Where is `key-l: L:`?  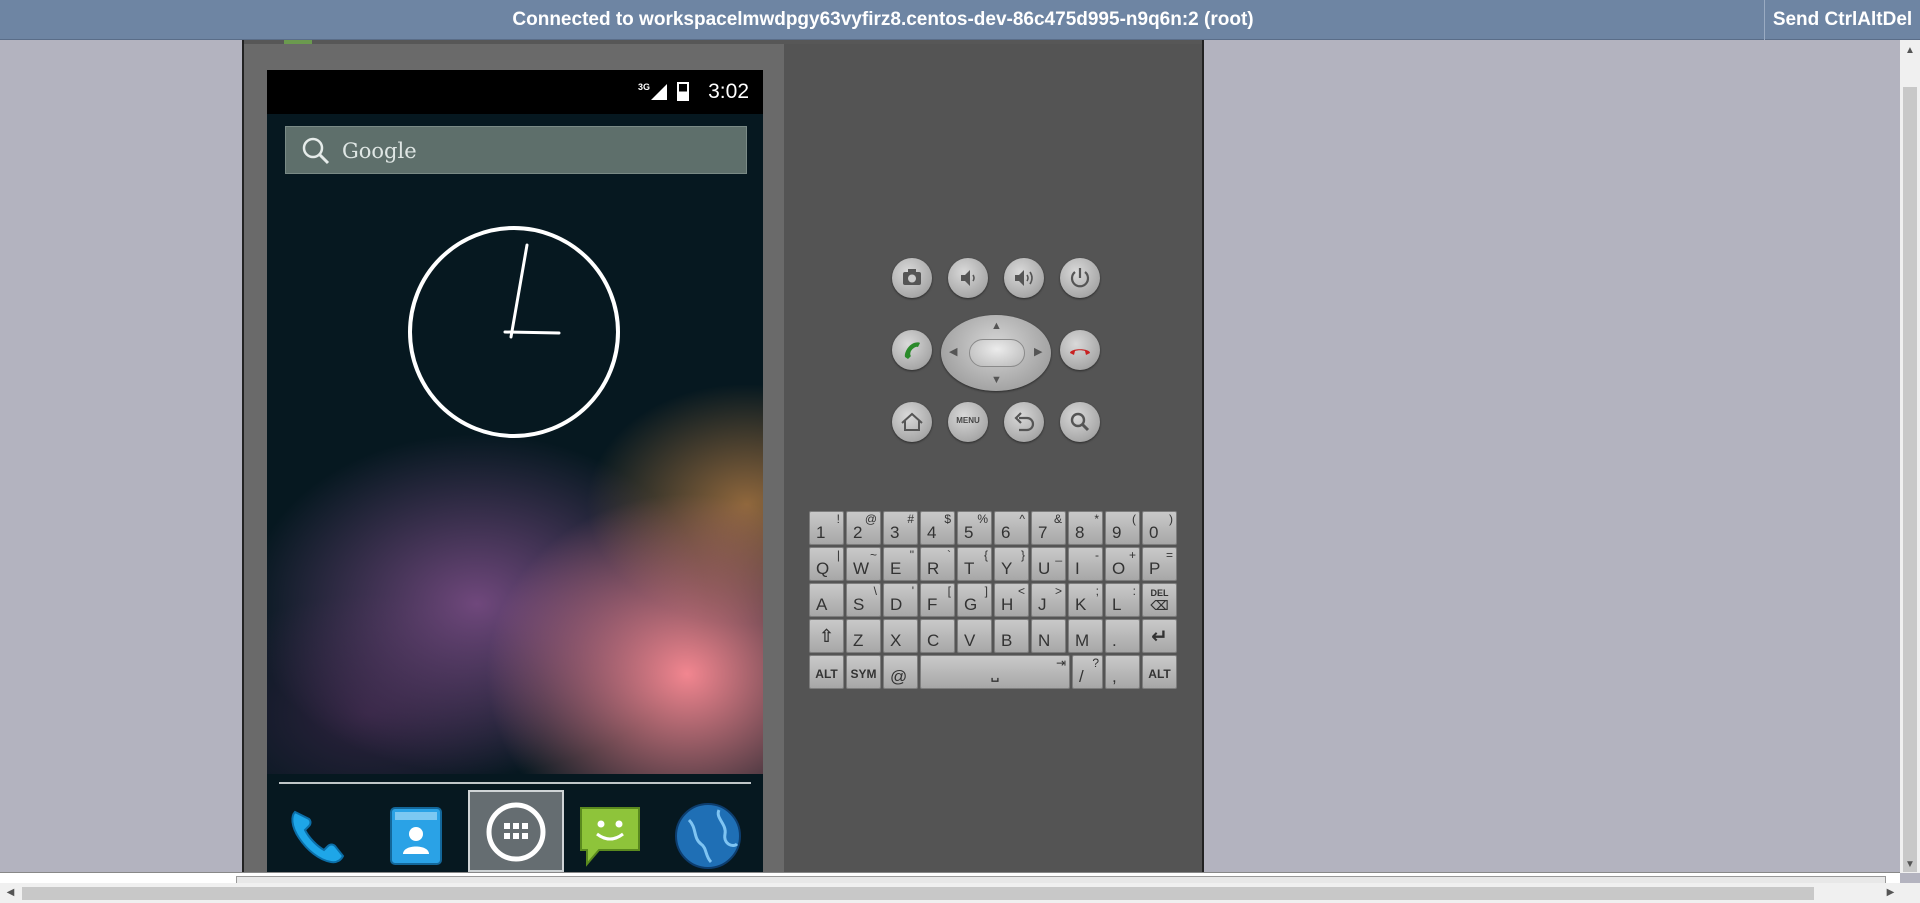 key-l: L: is located at coordinates (1122, 600).